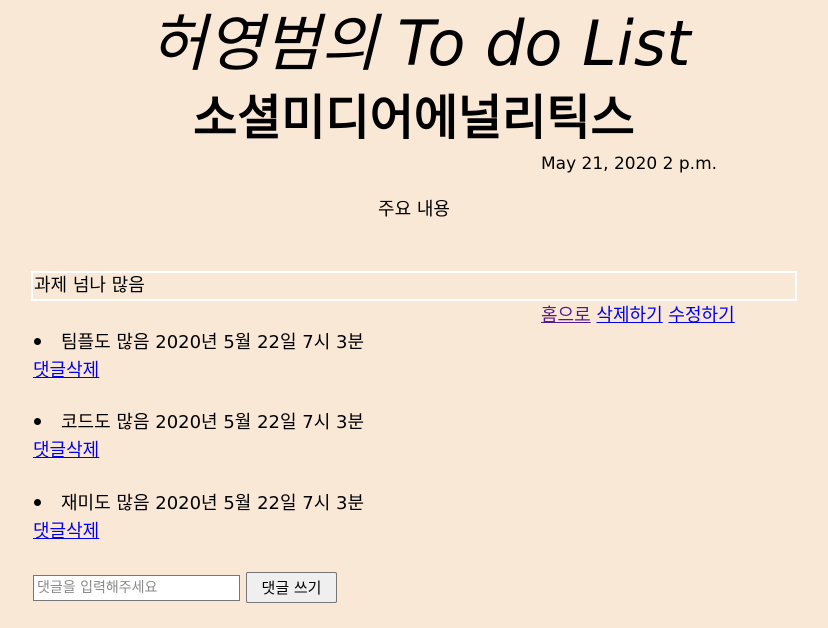  What do you see at coordinates (629, 164) in the screenshot?
I see `post-date: May 21, 2020 2 p.m.` at bounding box center [629, 164].